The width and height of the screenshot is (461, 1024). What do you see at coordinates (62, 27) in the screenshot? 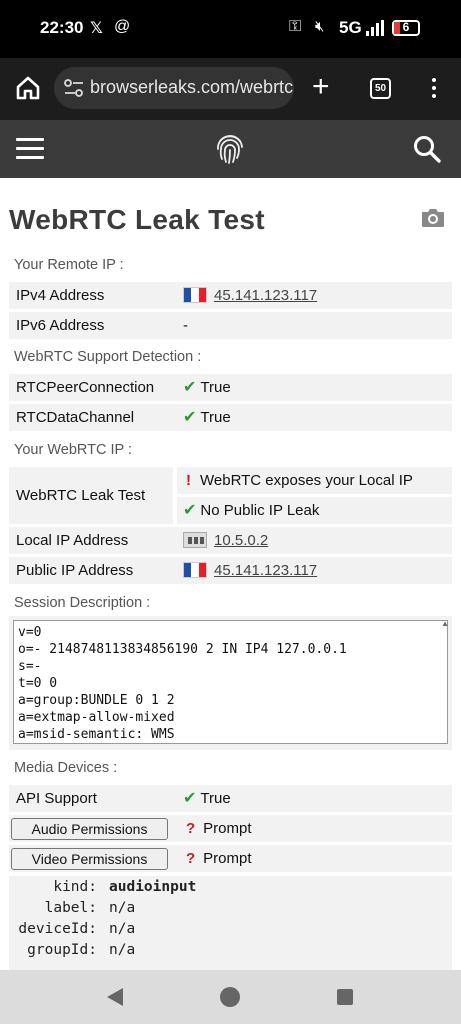
I see `status-time: 22:30` at bounding box center [62, 27].